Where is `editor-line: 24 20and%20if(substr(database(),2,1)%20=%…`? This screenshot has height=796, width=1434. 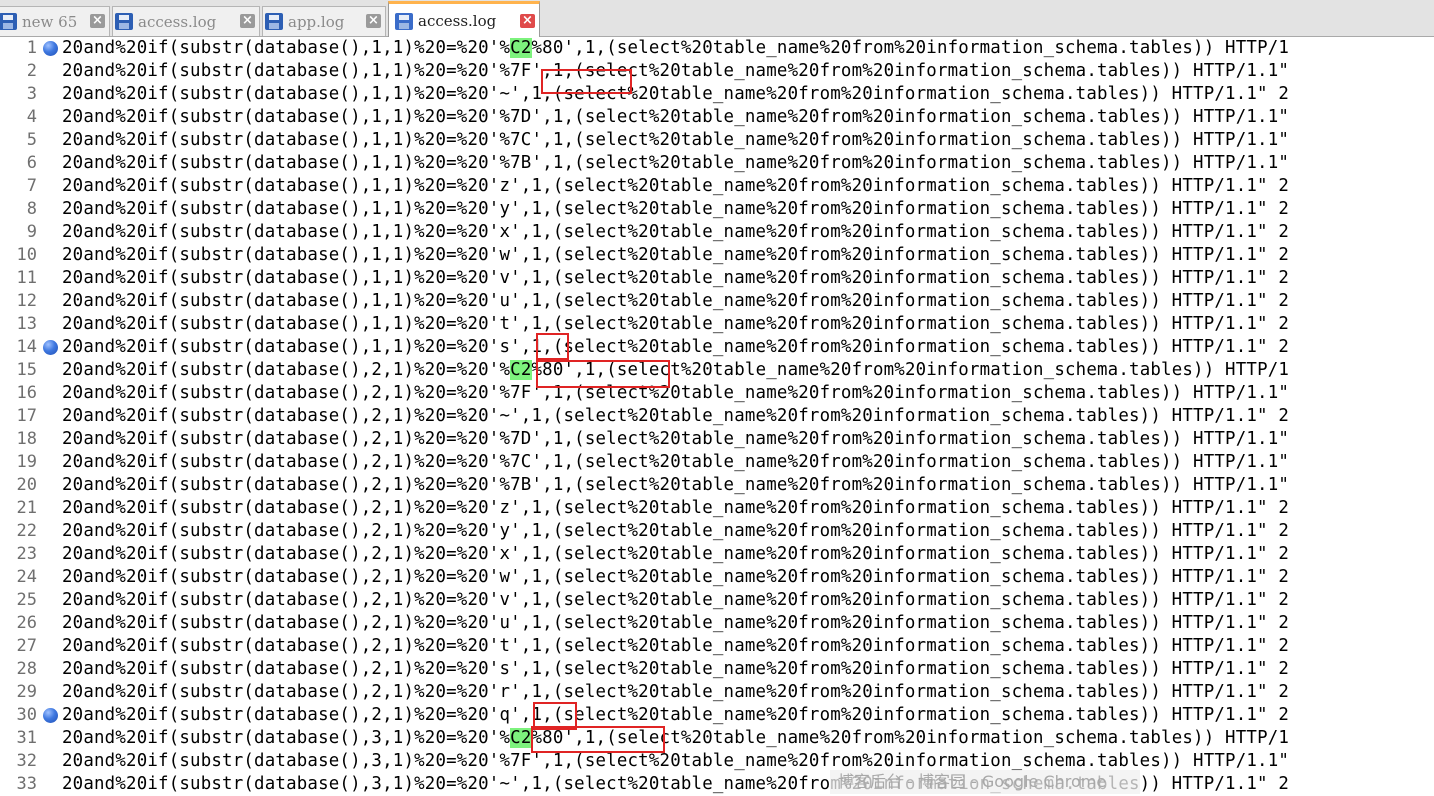
editor-line: 24 20and%20if(substr(database(),2,1)%20=%… is located at coordinates (717, 577).